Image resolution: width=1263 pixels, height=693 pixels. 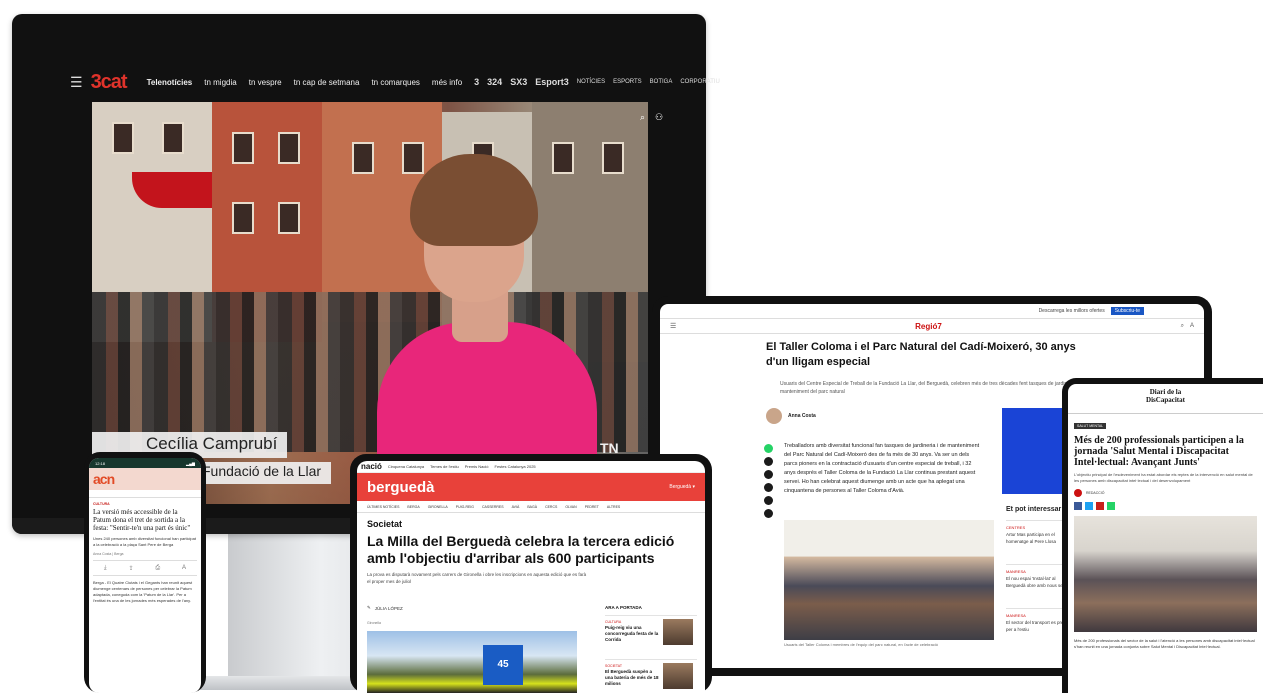 What do you see at coordinates (447, 82) in the screenshot?
I see `nav-item-mes-info: més info` at bounding box center [447, 82].